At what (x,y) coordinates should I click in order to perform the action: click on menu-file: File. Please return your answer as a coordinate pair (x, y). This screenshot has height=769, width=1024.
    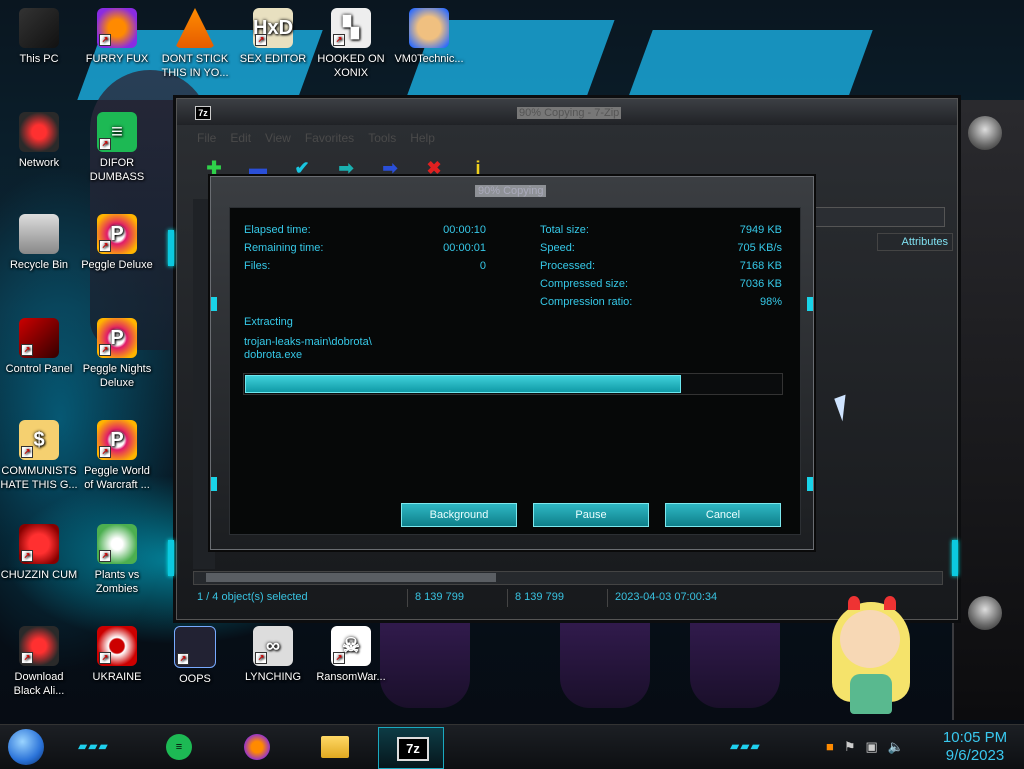
    Looking at the image, I should click on (206, 138).